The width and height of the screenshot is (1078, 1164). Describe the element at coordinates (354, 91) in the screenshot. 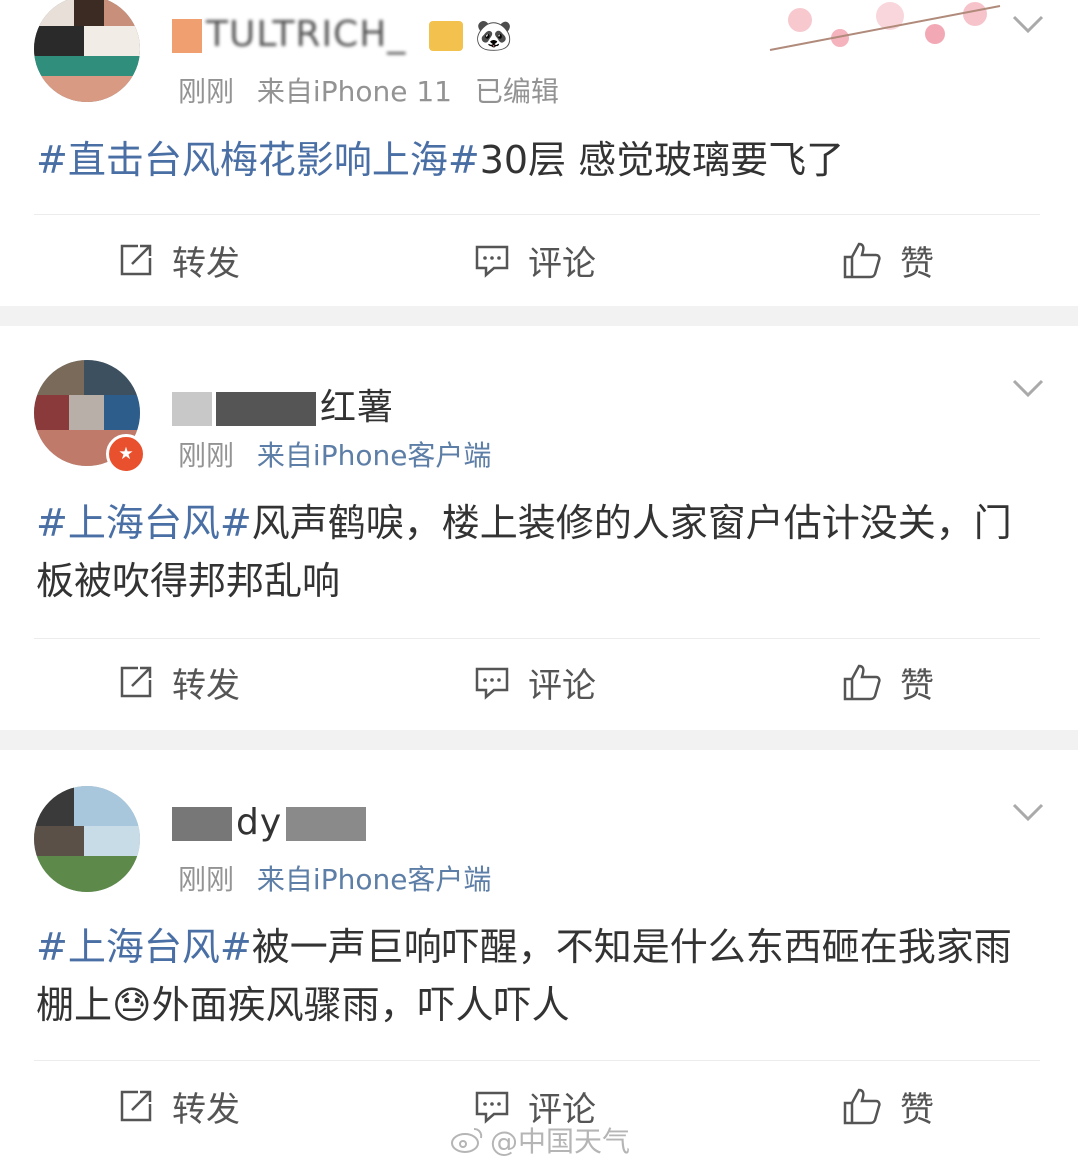

I see `post-source: 来自iPhone 11` at that location.